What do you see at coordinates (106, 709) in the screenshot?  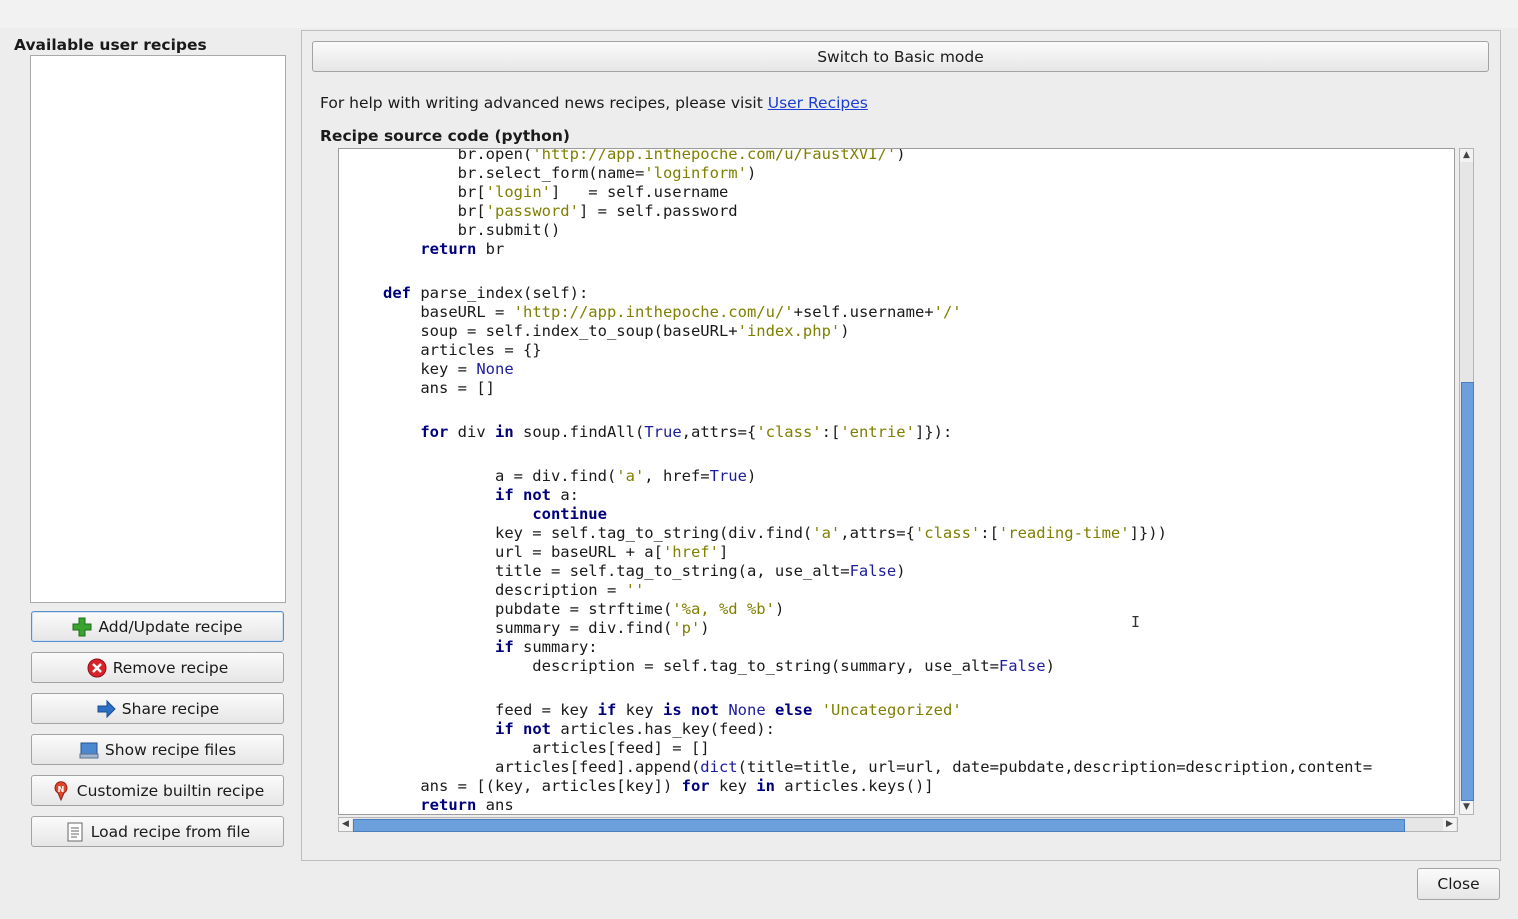 I see `share-arrow-icon` at bounding box center [106, 709].